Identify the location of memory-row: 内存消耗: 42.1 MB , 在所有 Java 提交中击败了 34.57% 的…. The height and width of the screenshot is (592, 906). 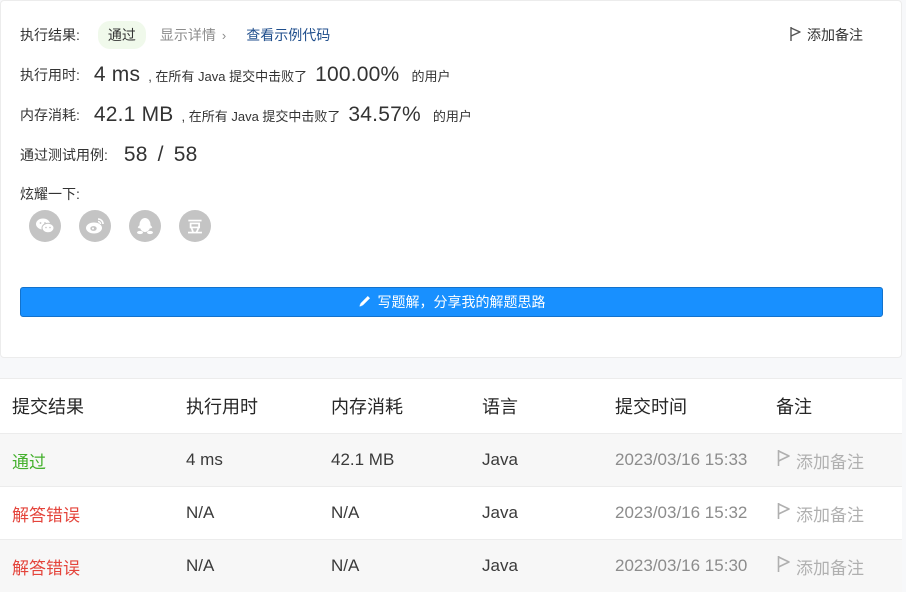
(246, 115).